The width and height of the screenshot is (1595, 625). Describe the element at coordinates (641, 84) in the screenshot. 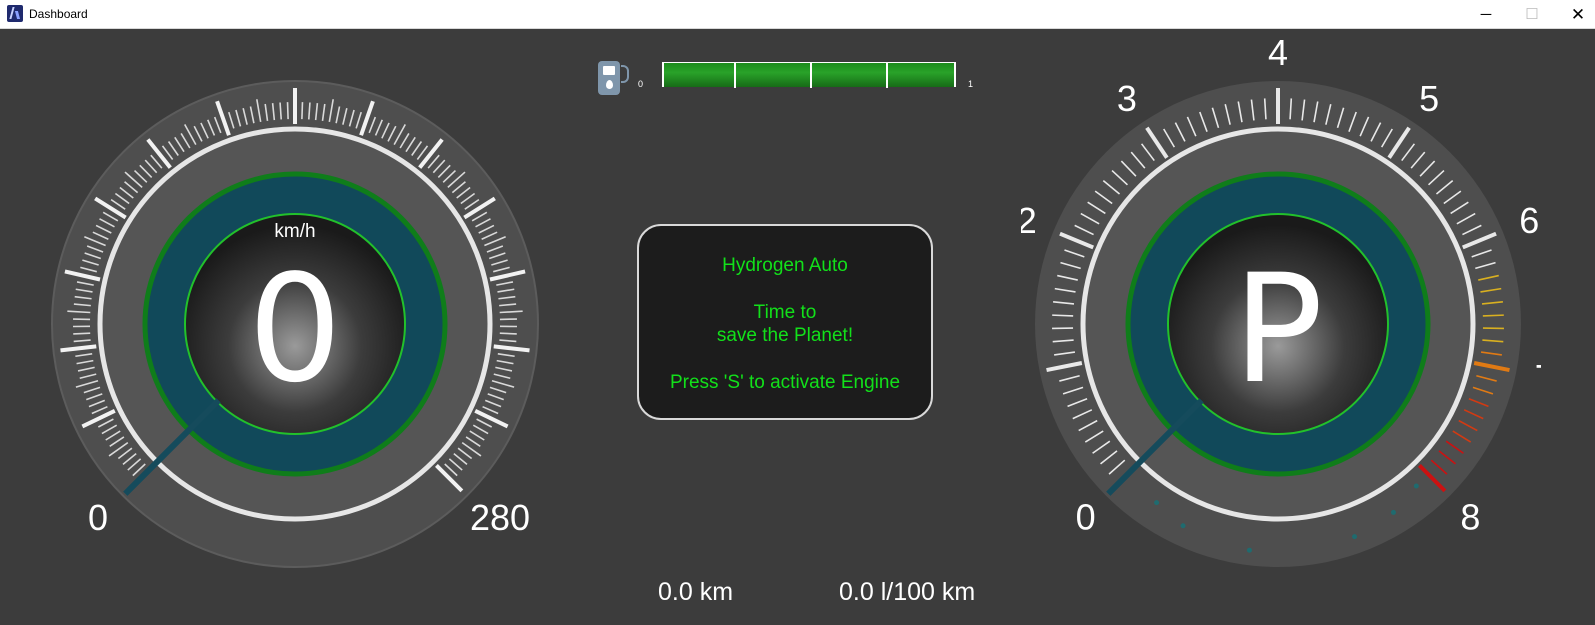

I see `fuel-min-label: 0` at that location.